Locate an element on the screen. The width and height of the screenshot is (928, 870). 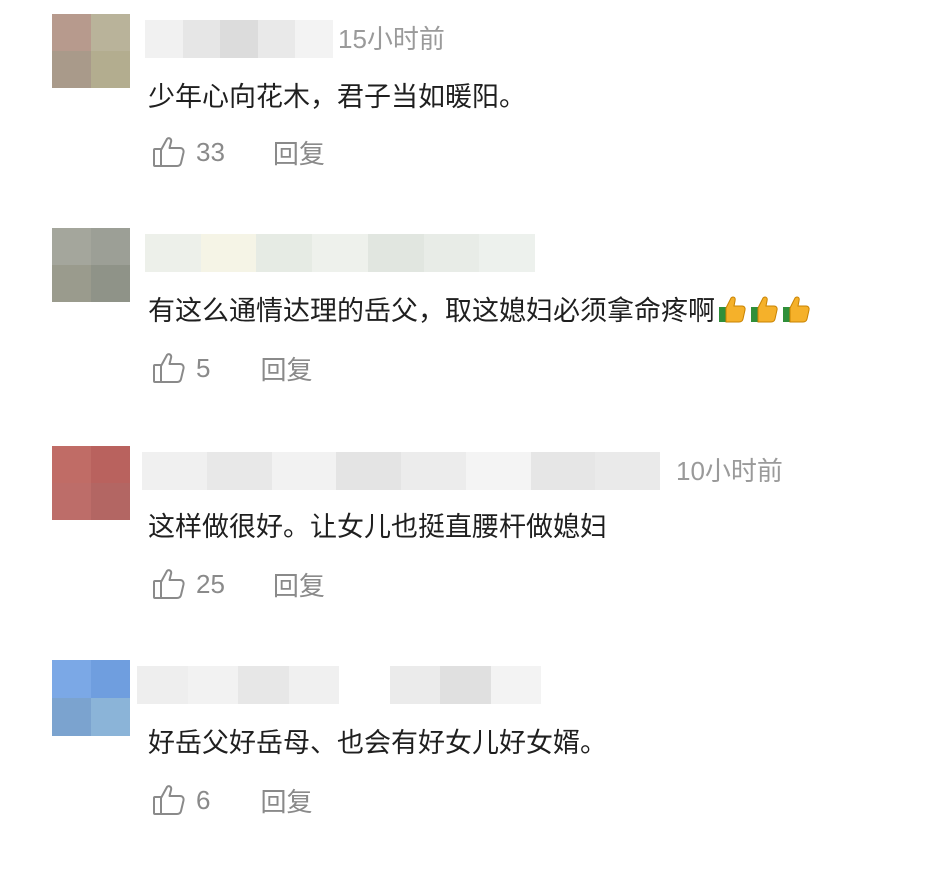
like-count: 25 is located at coordinates (210, 583).